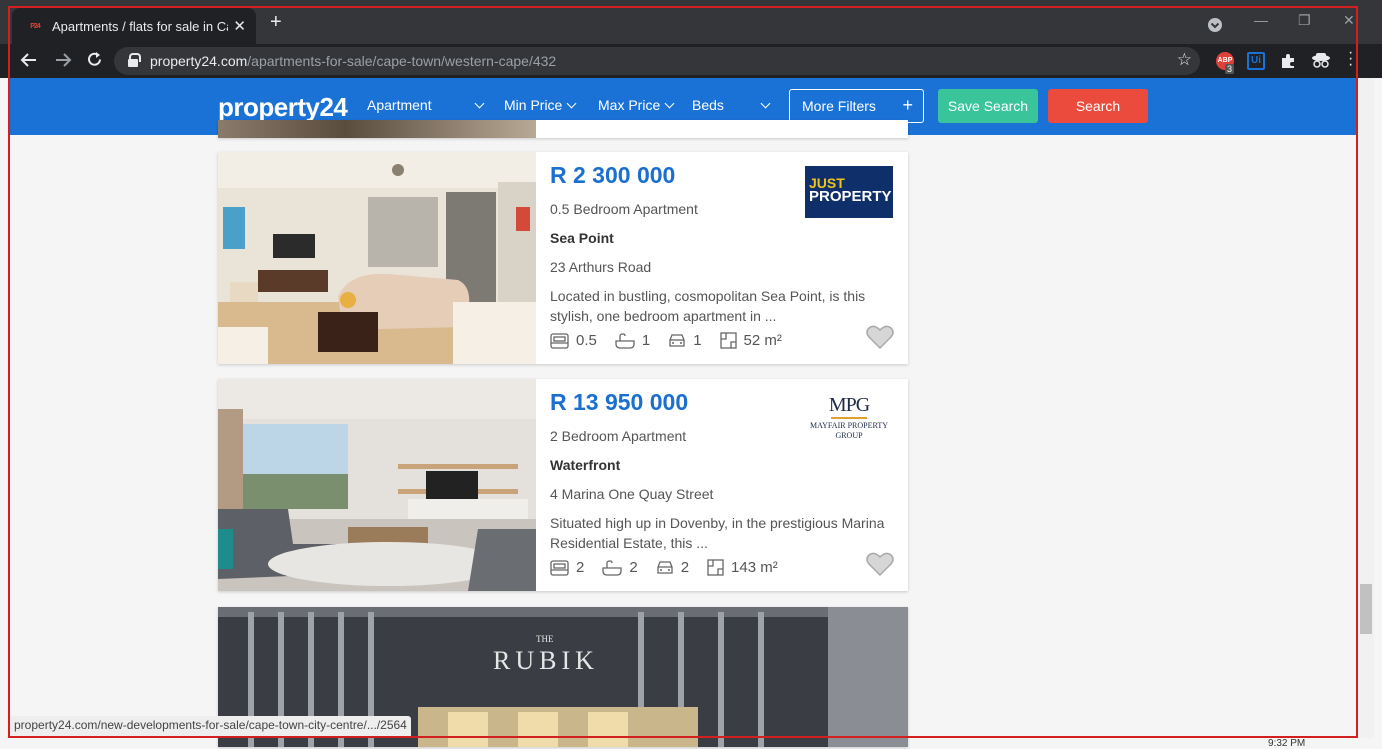 The height and width of the screenshot is (749, 1382). What do you see at coordinates (1288, 61) in the screenshot?
I see `extensions-puzzle-icon` at bounding box center [1288, 61].